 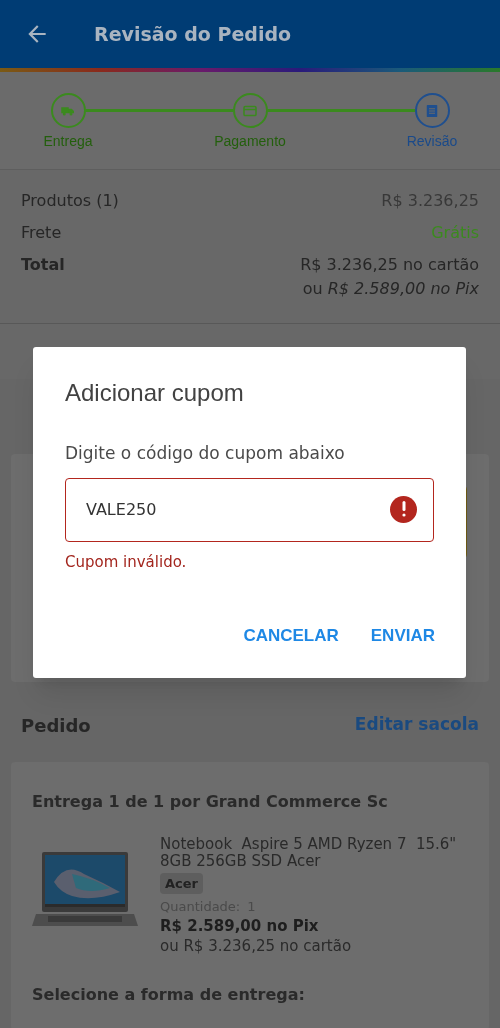 What do you see at coordinates (169, 995) in the screenshot?
I see `delivery-prompt: Selecione a forma de entrega:` at bounding box center [169, 995].